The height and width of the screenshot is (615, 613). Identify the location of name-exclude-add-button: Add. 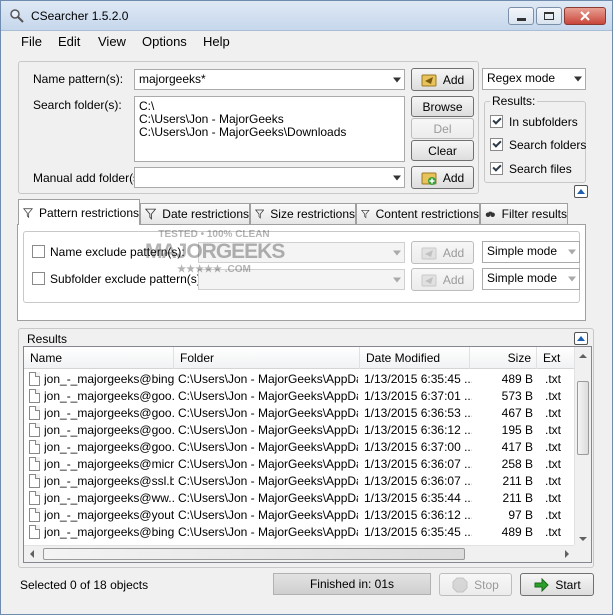
(442, 252).